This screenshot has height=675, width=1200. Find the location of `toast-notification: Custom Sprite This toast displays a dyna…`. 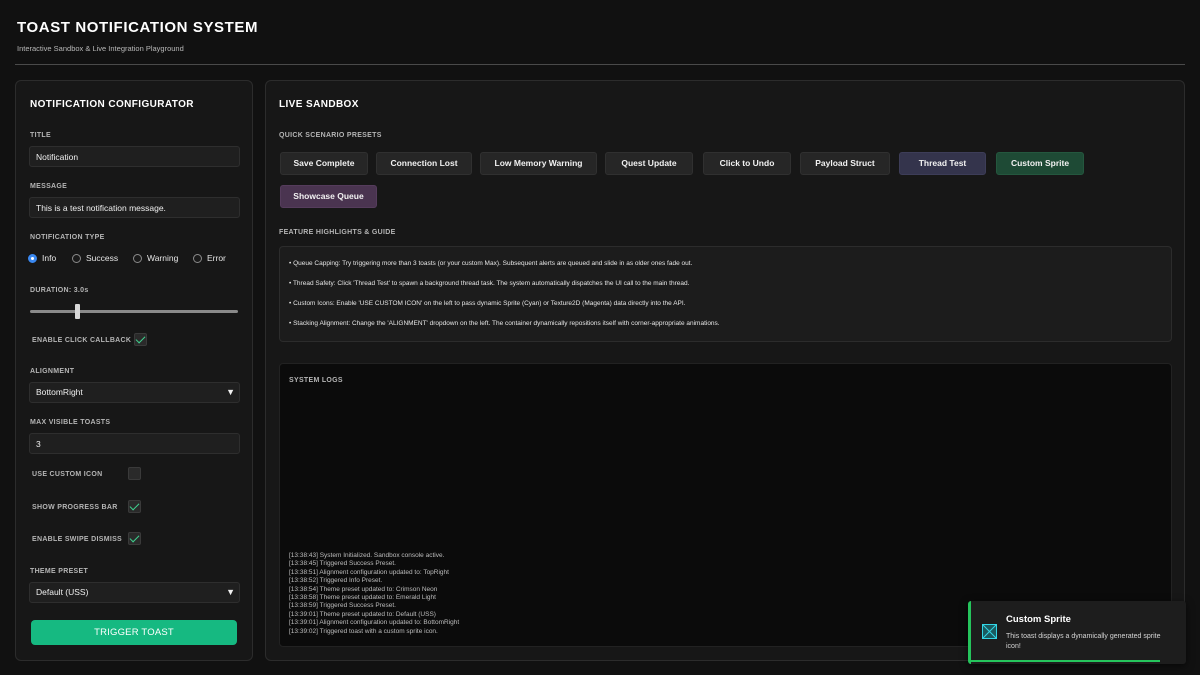

toast-notification: Custom Sprite This toast displays a dyna… is located at coordinates (1077, 632).